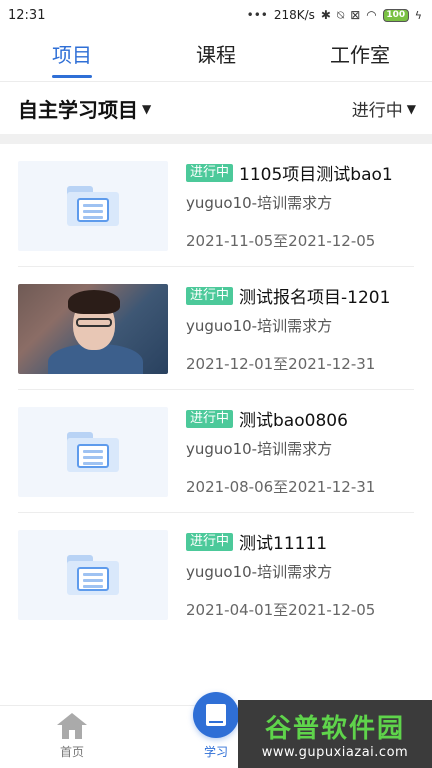 This screenshot has width=432, height=768. I want to click on project-title: 测试报名项目-1201, so click(315, 298).